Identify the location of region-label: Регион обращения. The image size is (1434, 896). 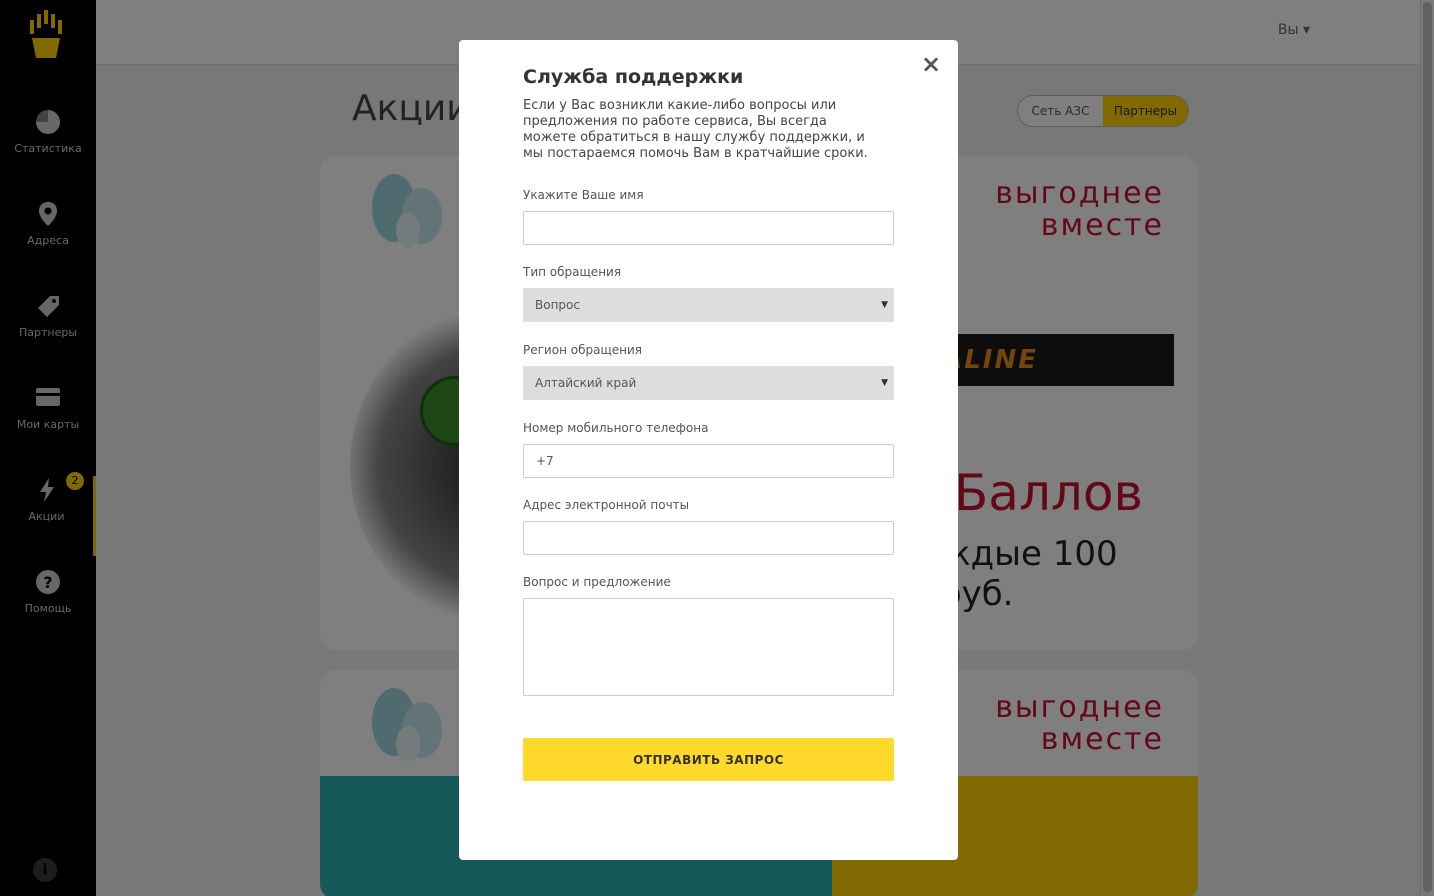
(582, 350).